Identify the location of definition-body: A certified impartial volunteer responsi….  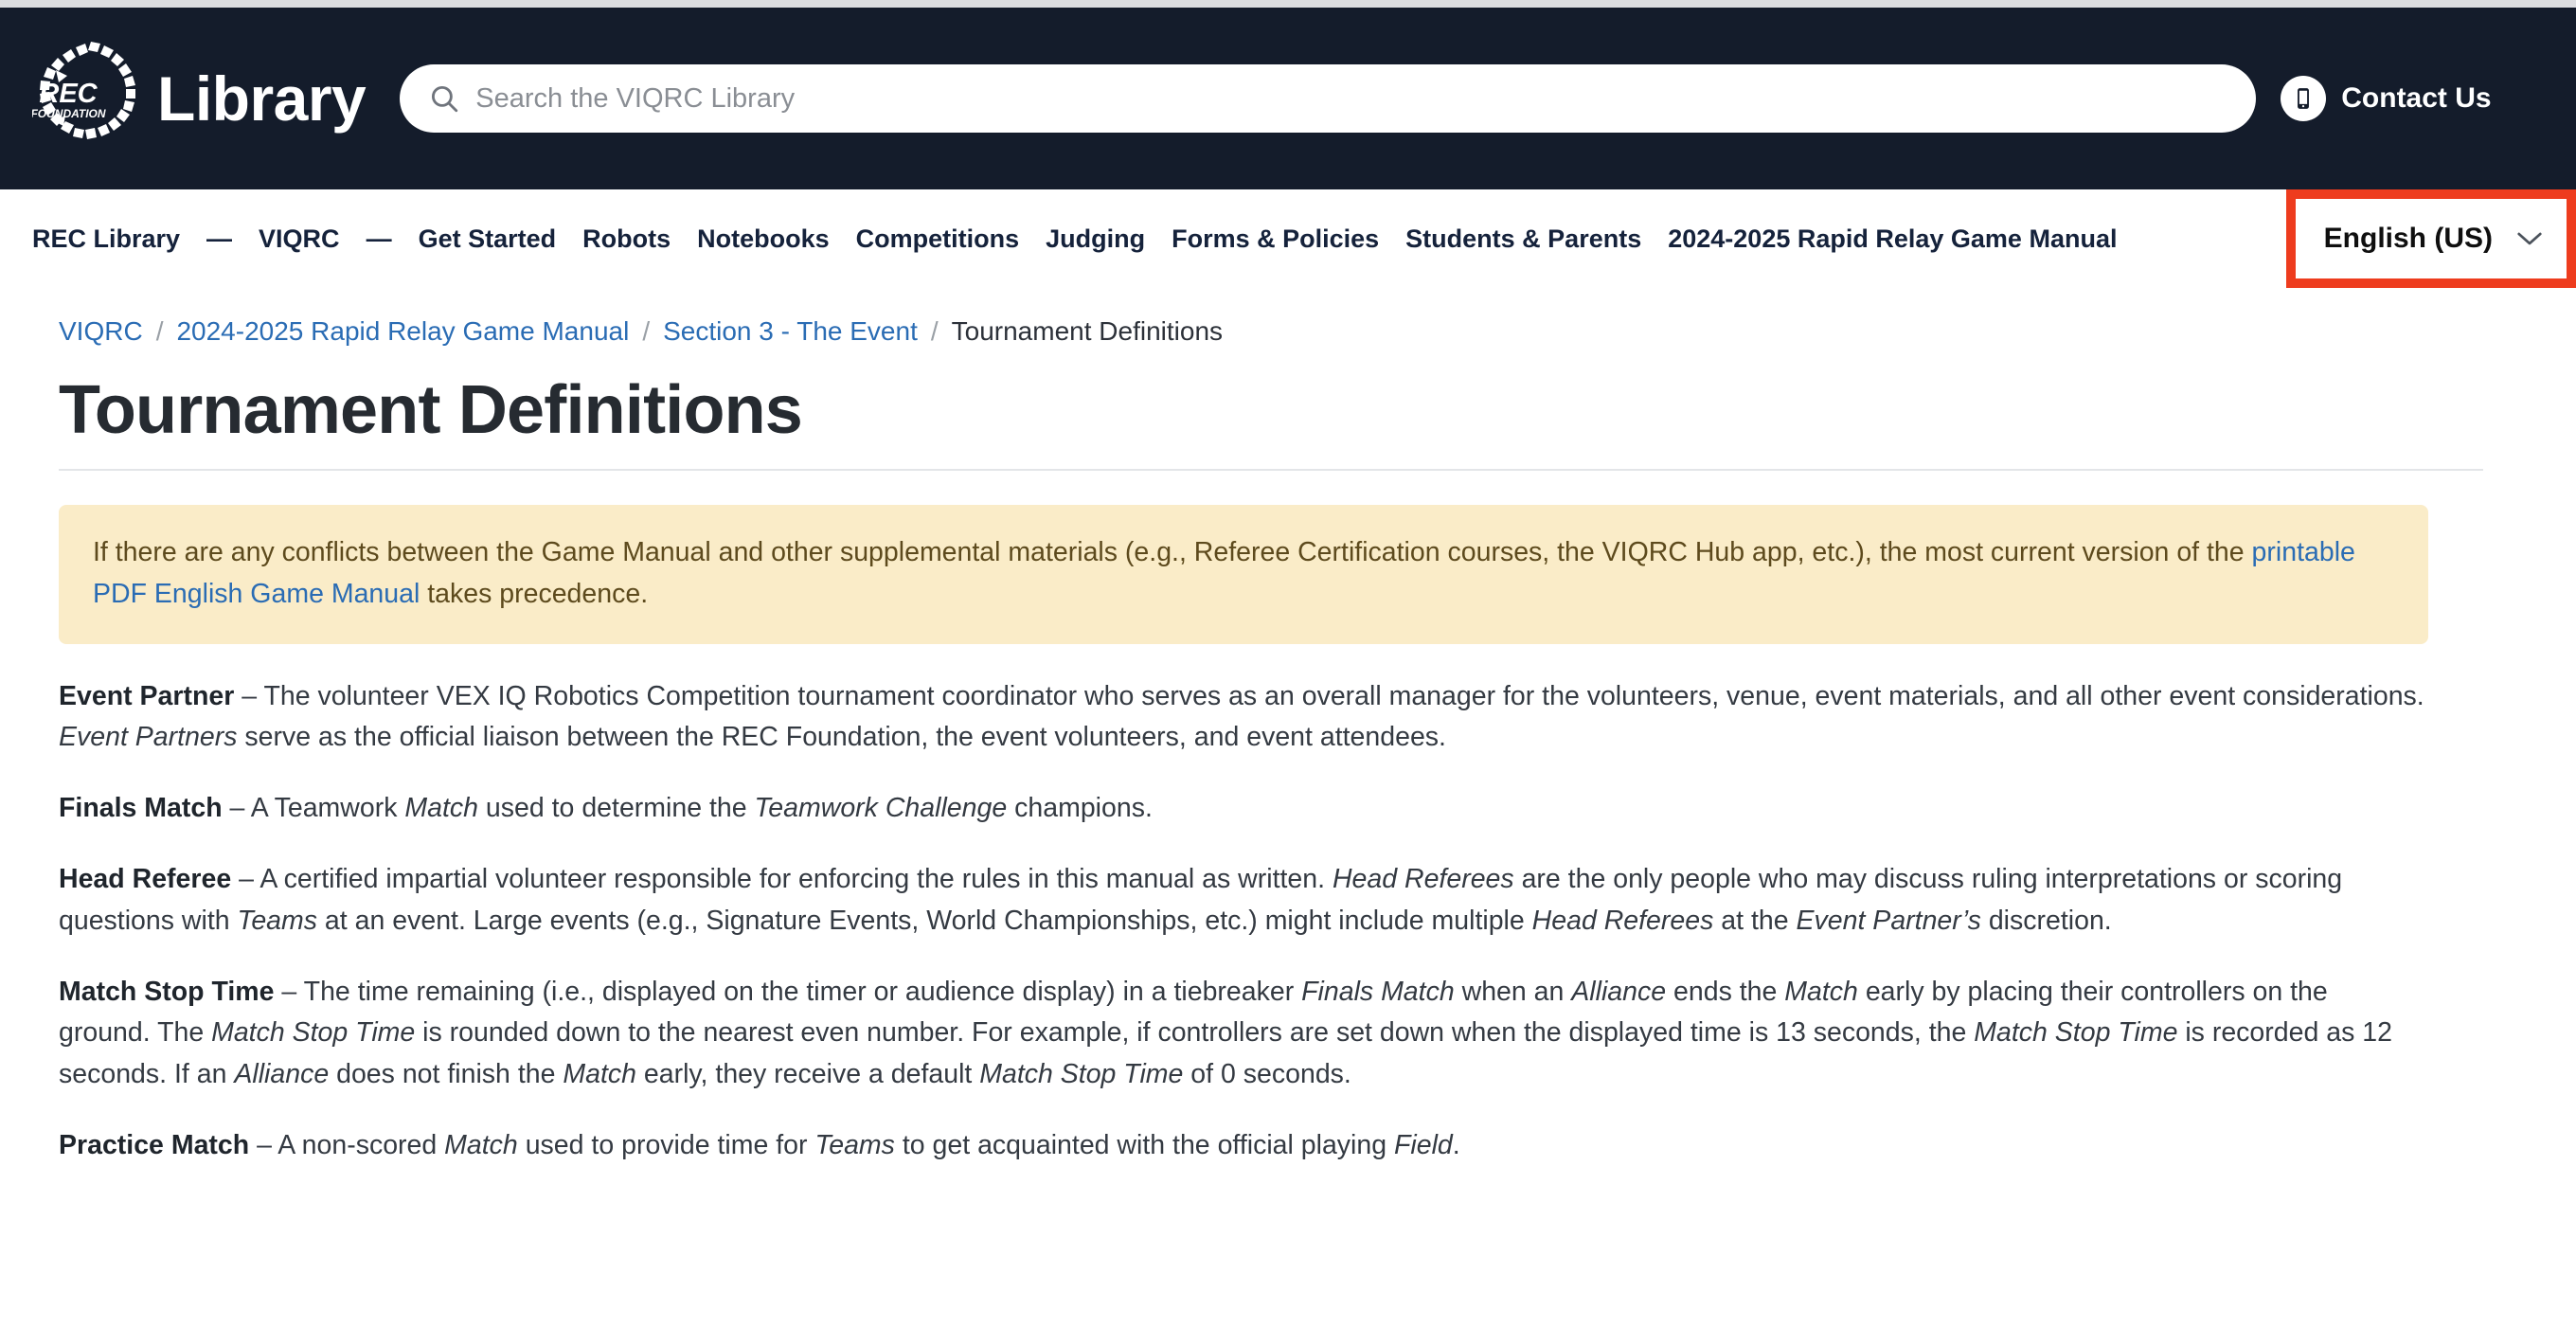
(1201, 900).